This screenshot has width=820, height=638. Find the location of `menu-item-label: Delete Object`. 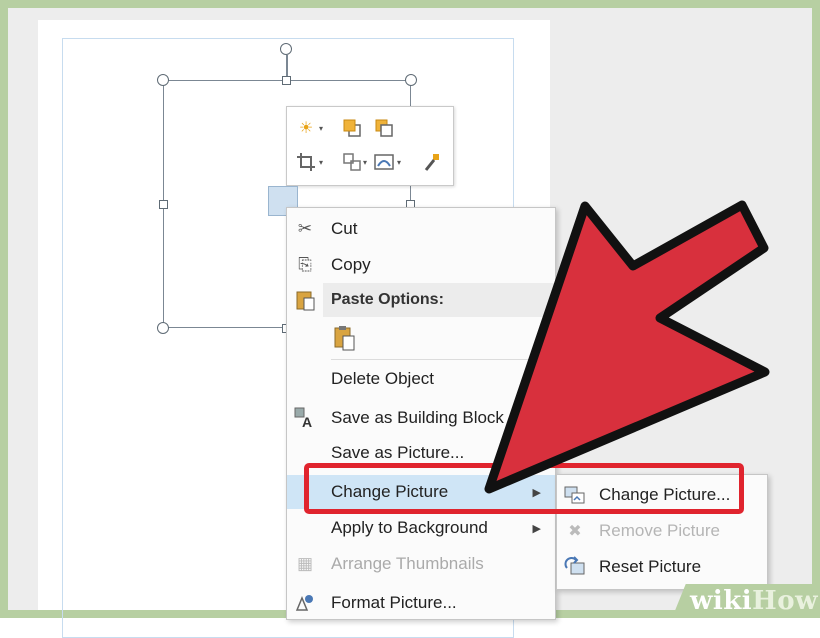

menu-item-label: Delete Object is located at coordinates (382, 378).